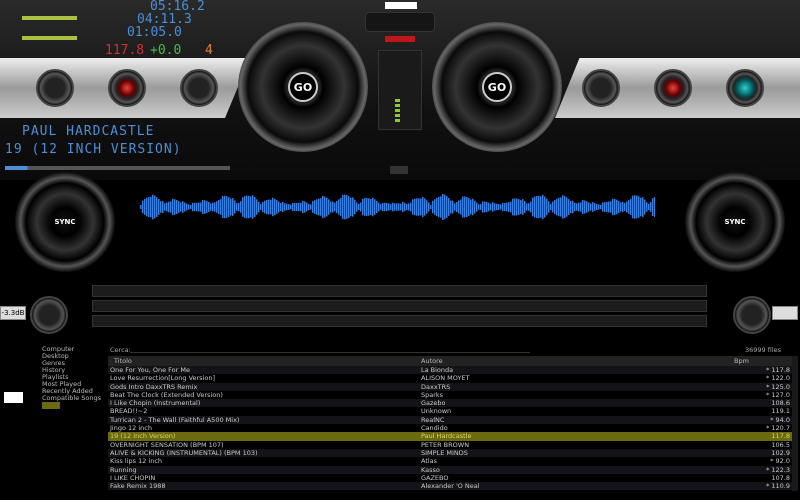  What do you see at coordinates (780, 461) in the screenshot?
I see `cell-bpm: * 92.0` at bounding box center [780, 461].